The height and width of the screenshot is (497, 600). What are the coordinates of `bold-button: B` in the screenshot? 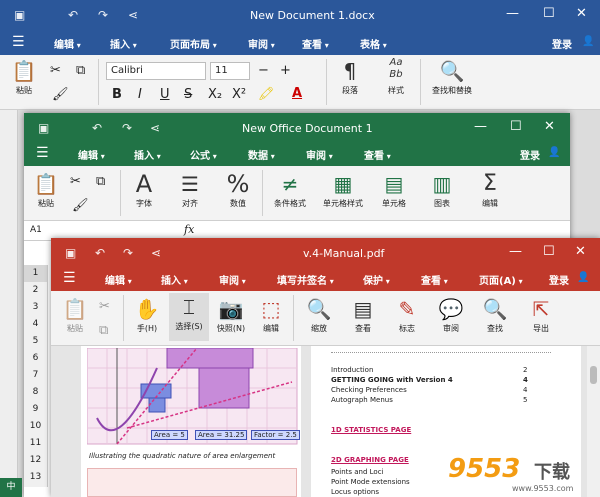 It's located at (117, 94).